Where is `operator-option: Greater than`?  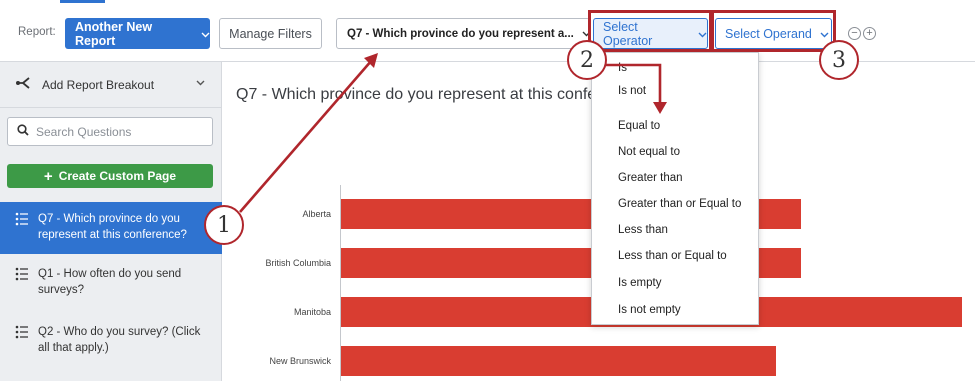 operator-option: Greater than is located at coordinates (650, 178).